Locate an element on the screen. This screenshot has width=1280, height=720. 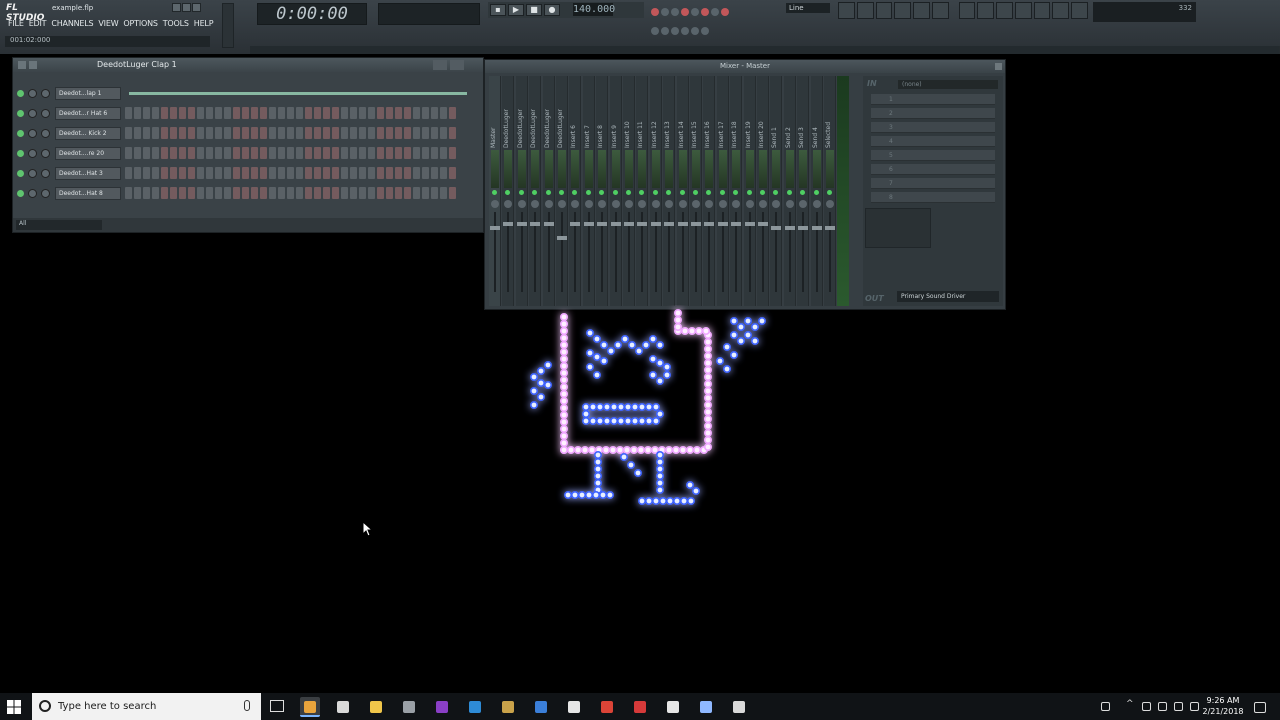
metronome-icon is located at coordinates (655, 12).